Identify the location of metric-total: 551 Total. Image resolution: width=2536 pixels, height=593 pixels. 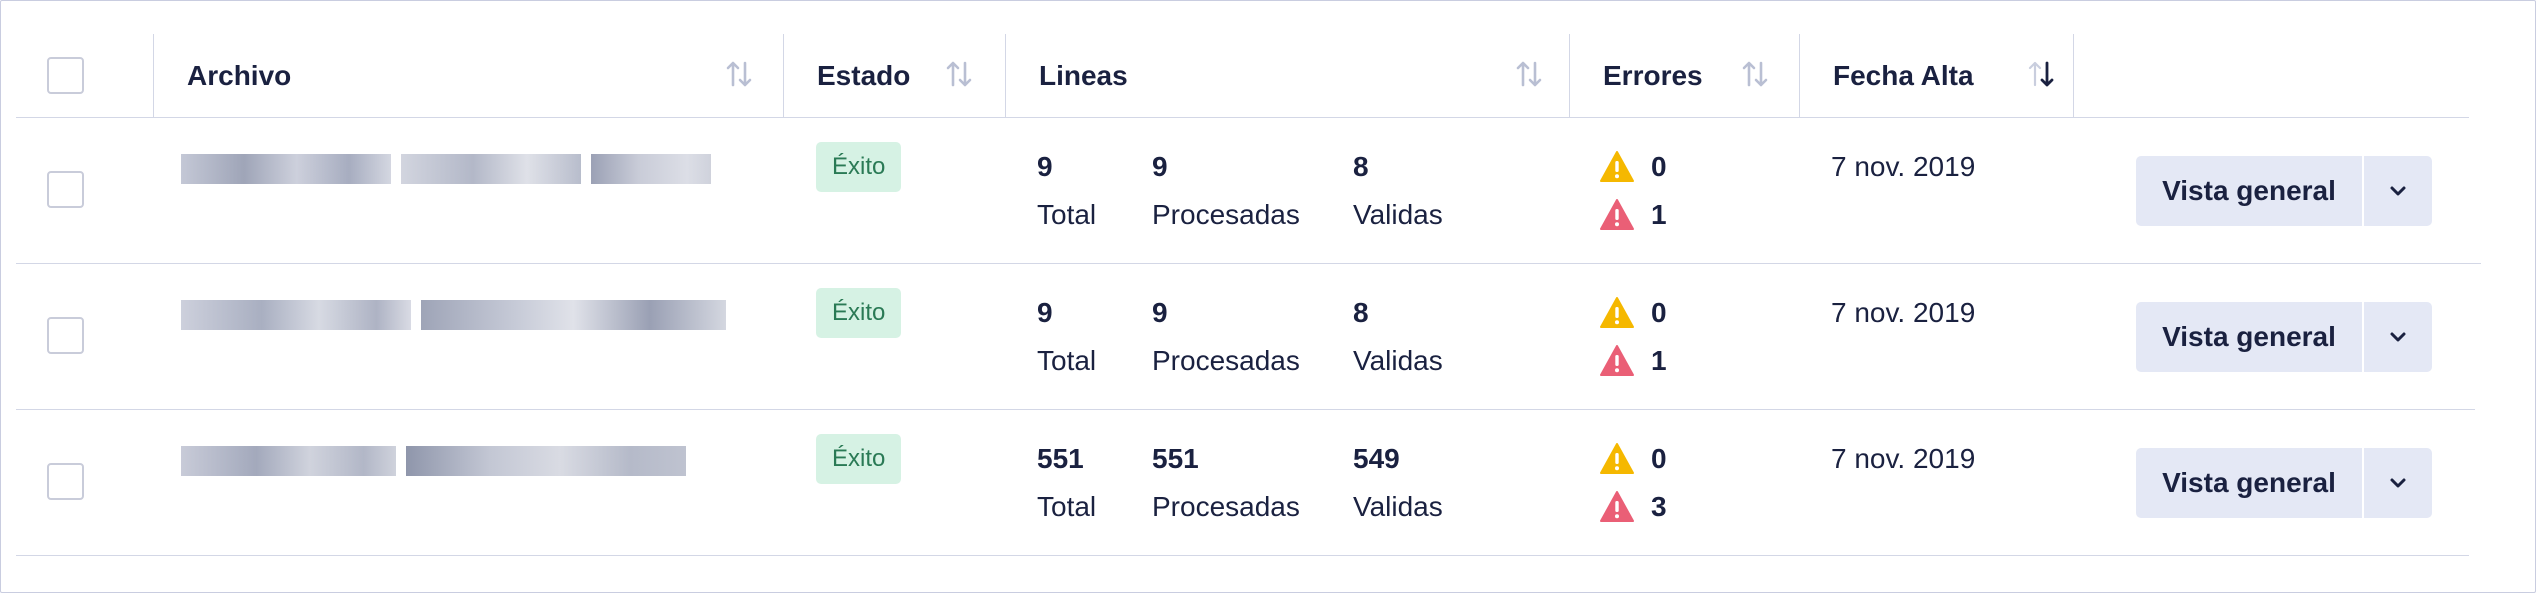
(1066, 483).